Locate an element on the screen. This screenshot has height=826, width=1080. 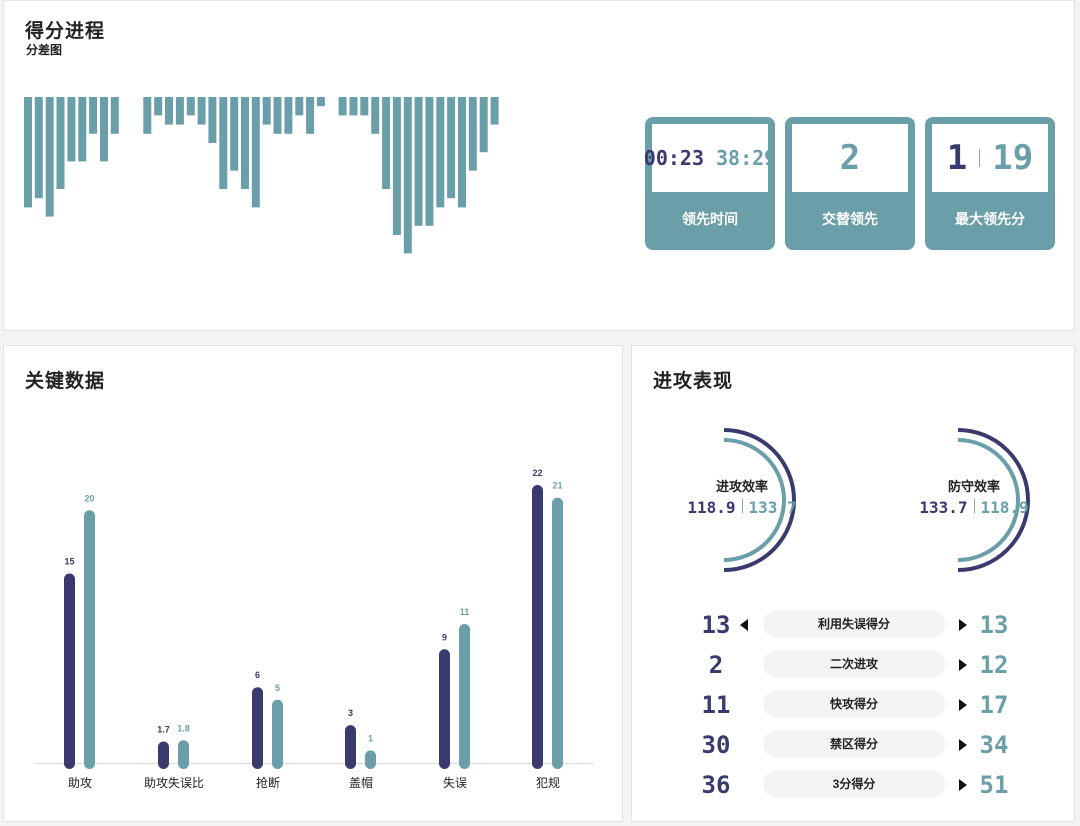
stat-label: 二次进攻 is located at coordinates (854, 664).